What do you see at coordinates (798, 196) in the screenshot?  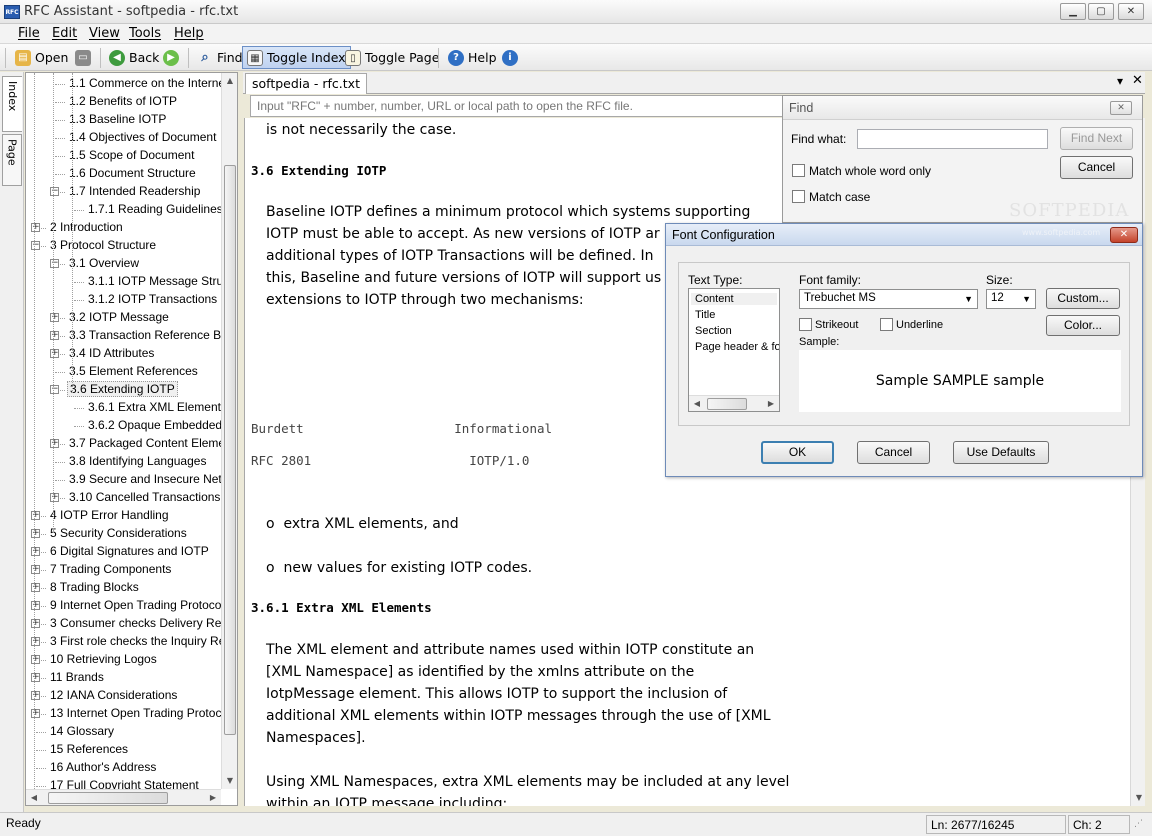 I see `match-case-checkbox` at bounding box center [798, 196].